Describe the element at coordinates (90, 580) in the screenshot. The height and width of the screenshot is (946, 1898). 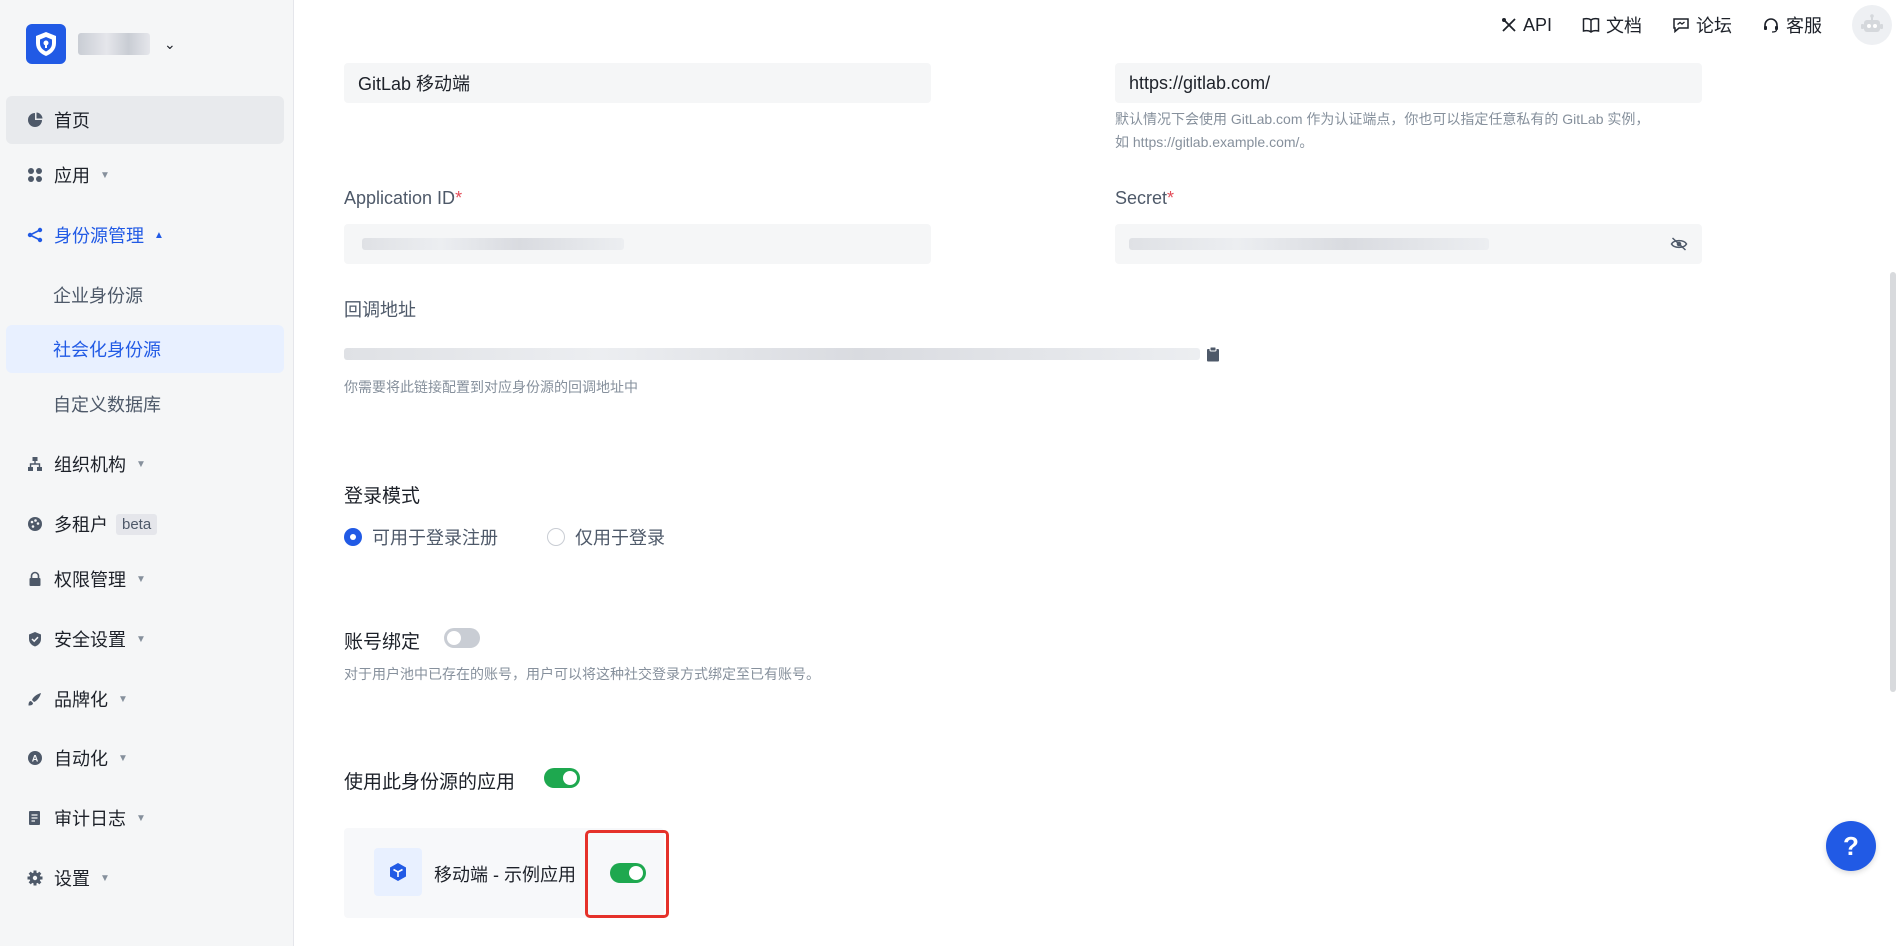
I see `sidebar-item-label: 权限管理` at that location.